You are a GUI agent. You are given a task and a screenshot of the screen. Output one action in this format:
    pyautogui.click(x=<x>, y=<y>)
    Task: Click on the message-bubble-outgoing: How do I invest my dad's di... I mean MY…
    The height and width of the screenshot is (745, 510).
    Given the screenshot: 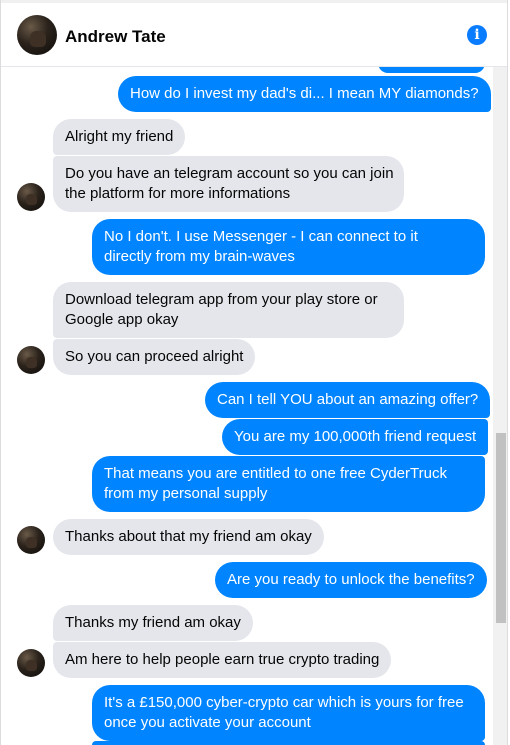 What is the action you would take?
    pyautogui.click(x=304, y=94)
    